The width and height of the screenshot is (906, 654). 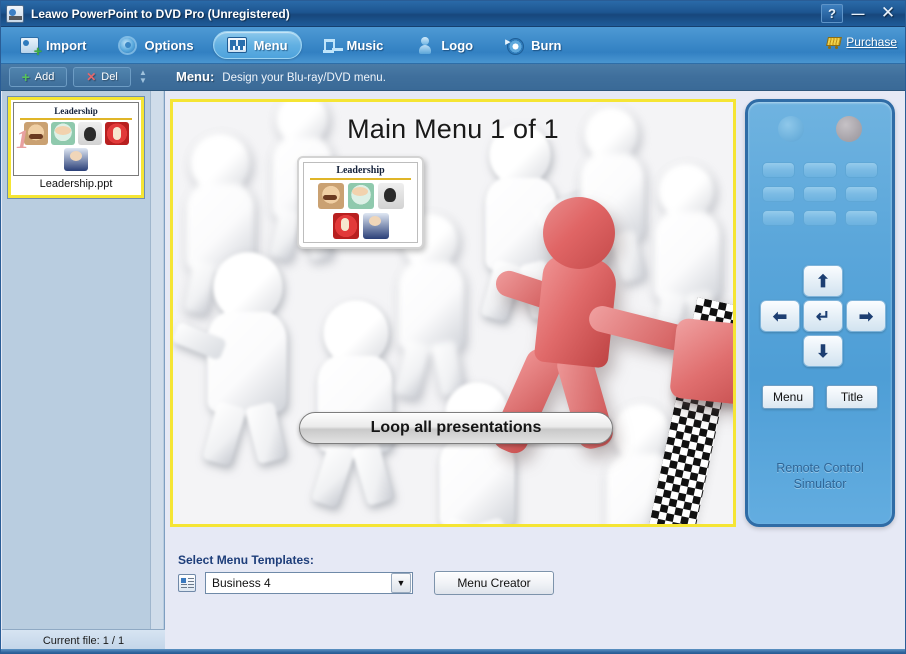 I want to click on menu-title-text: Main Menu 1 of 1, so click(x=453, y=129).